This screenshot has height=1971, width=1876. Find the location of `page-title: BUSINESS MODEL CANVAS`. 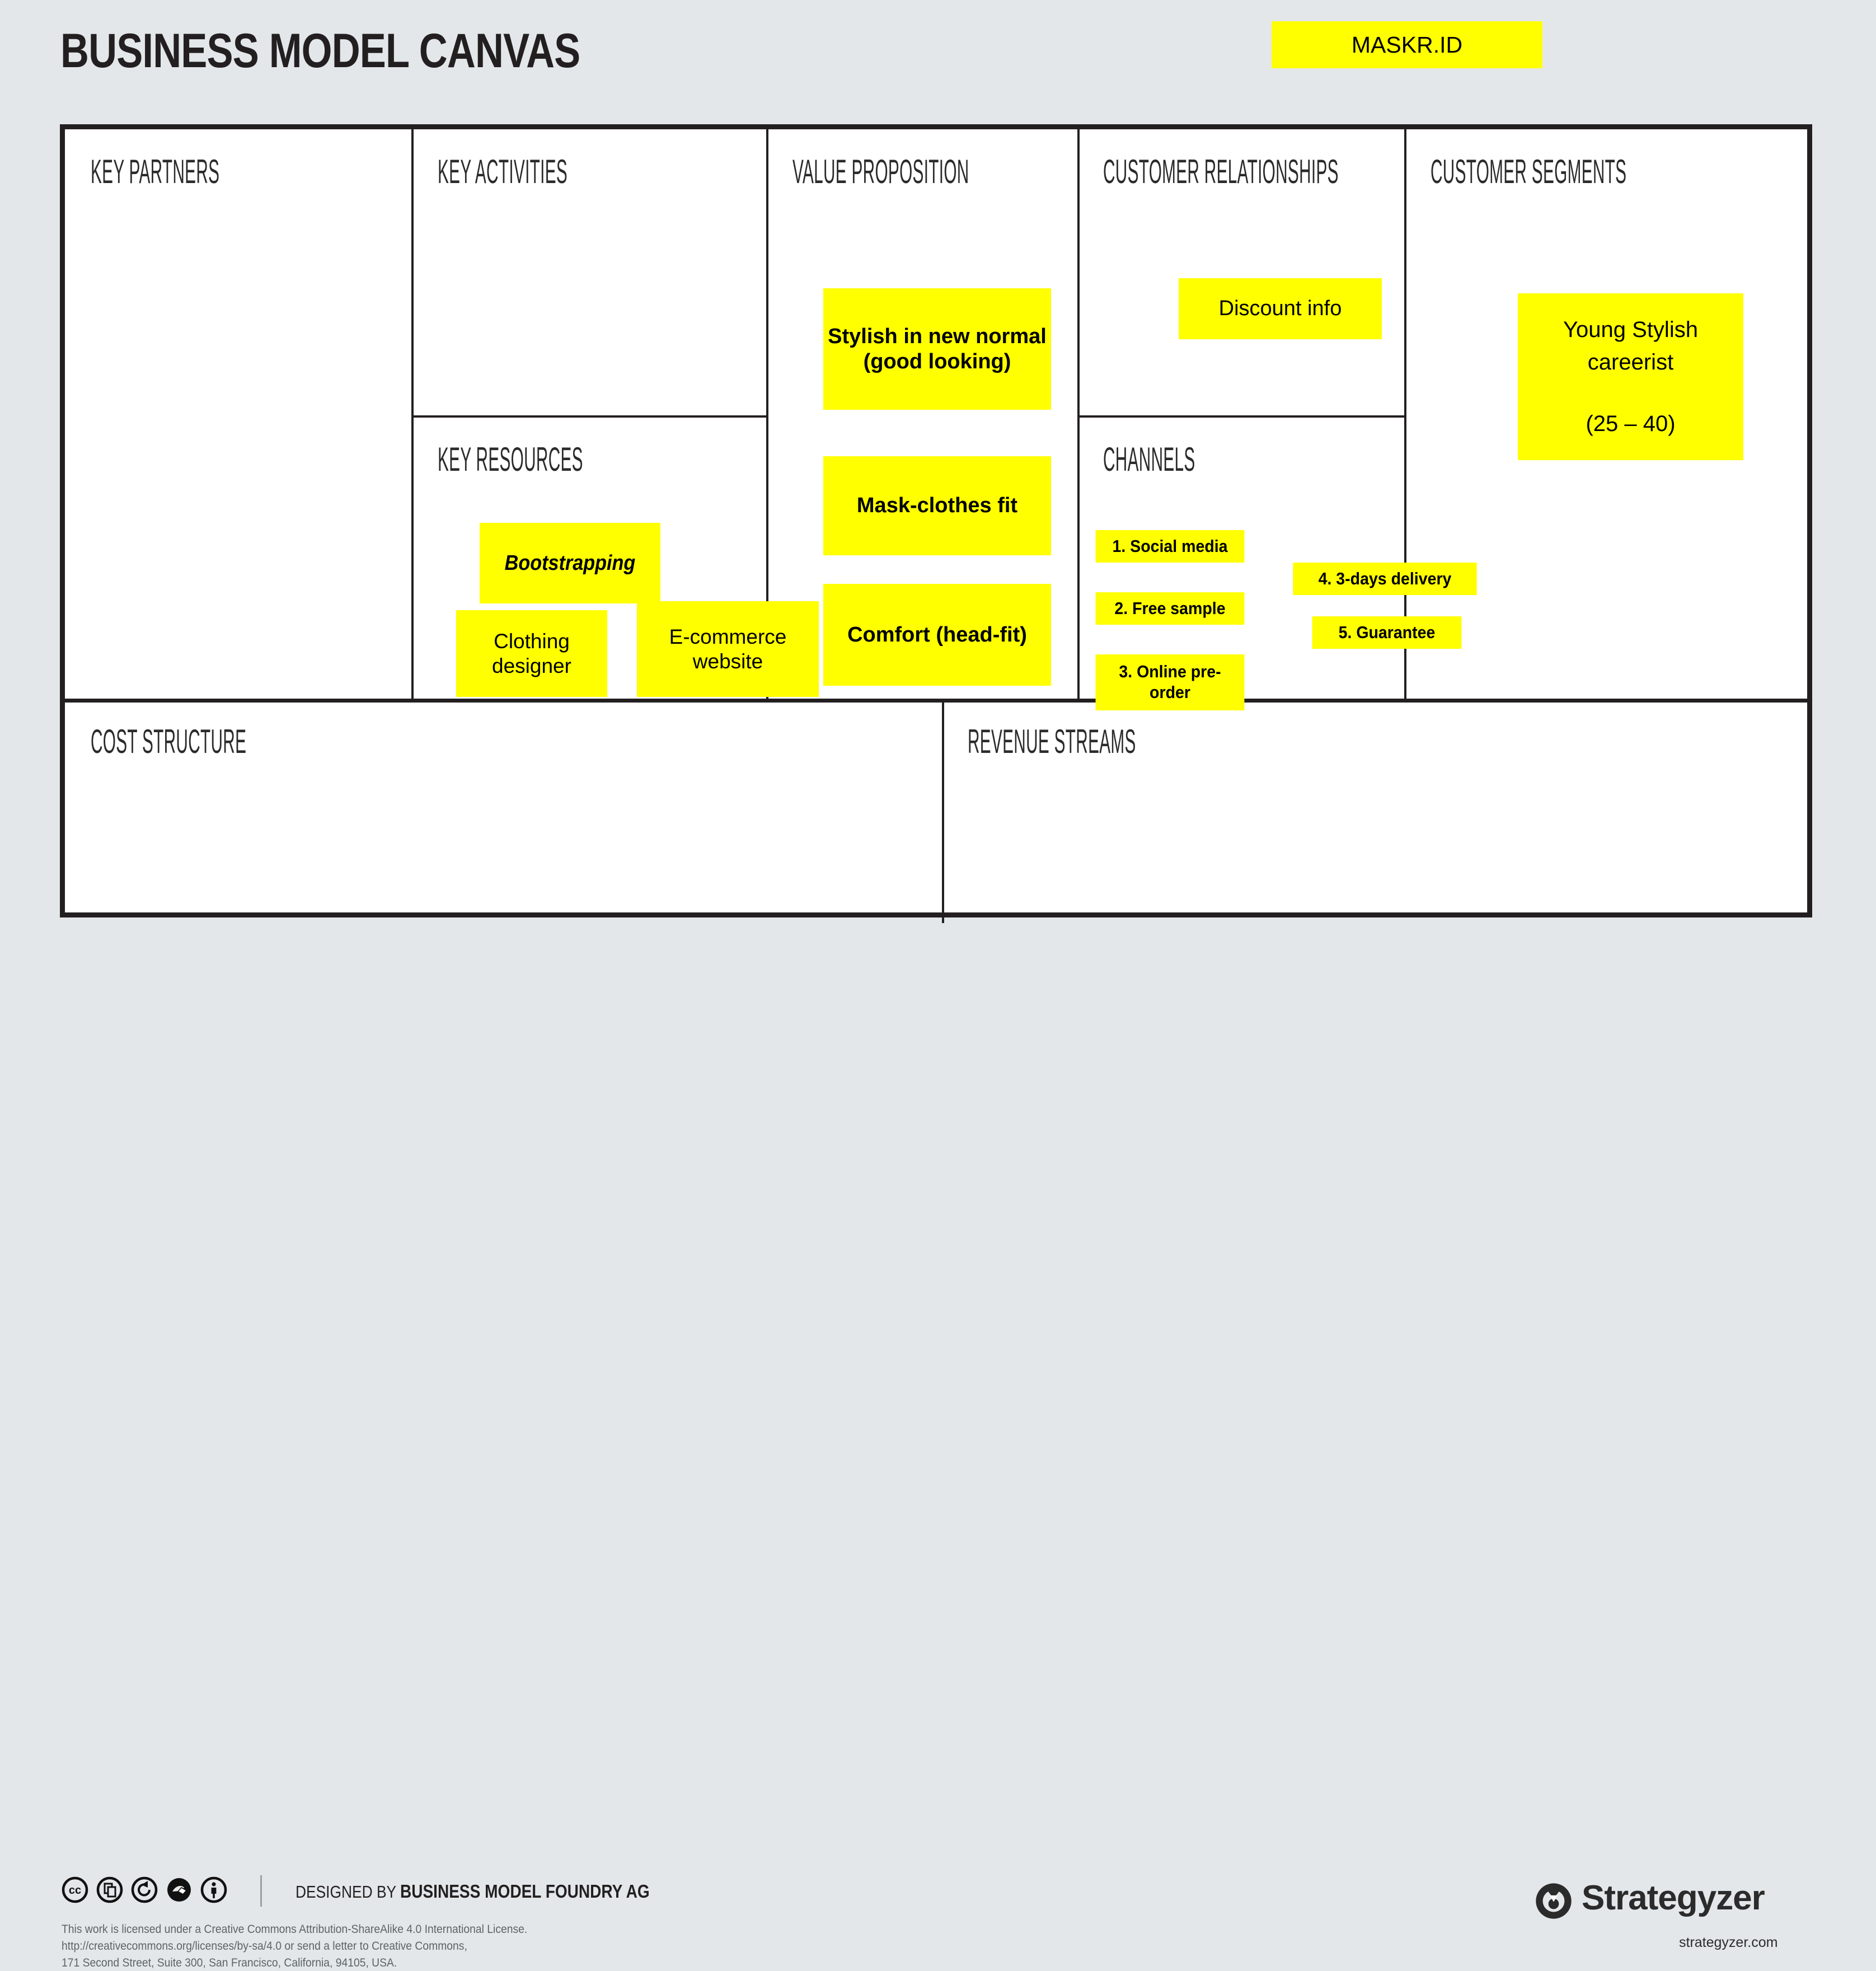

page-title: BUSINESS MODEL CANVAS is located at coordinates (320, 51).